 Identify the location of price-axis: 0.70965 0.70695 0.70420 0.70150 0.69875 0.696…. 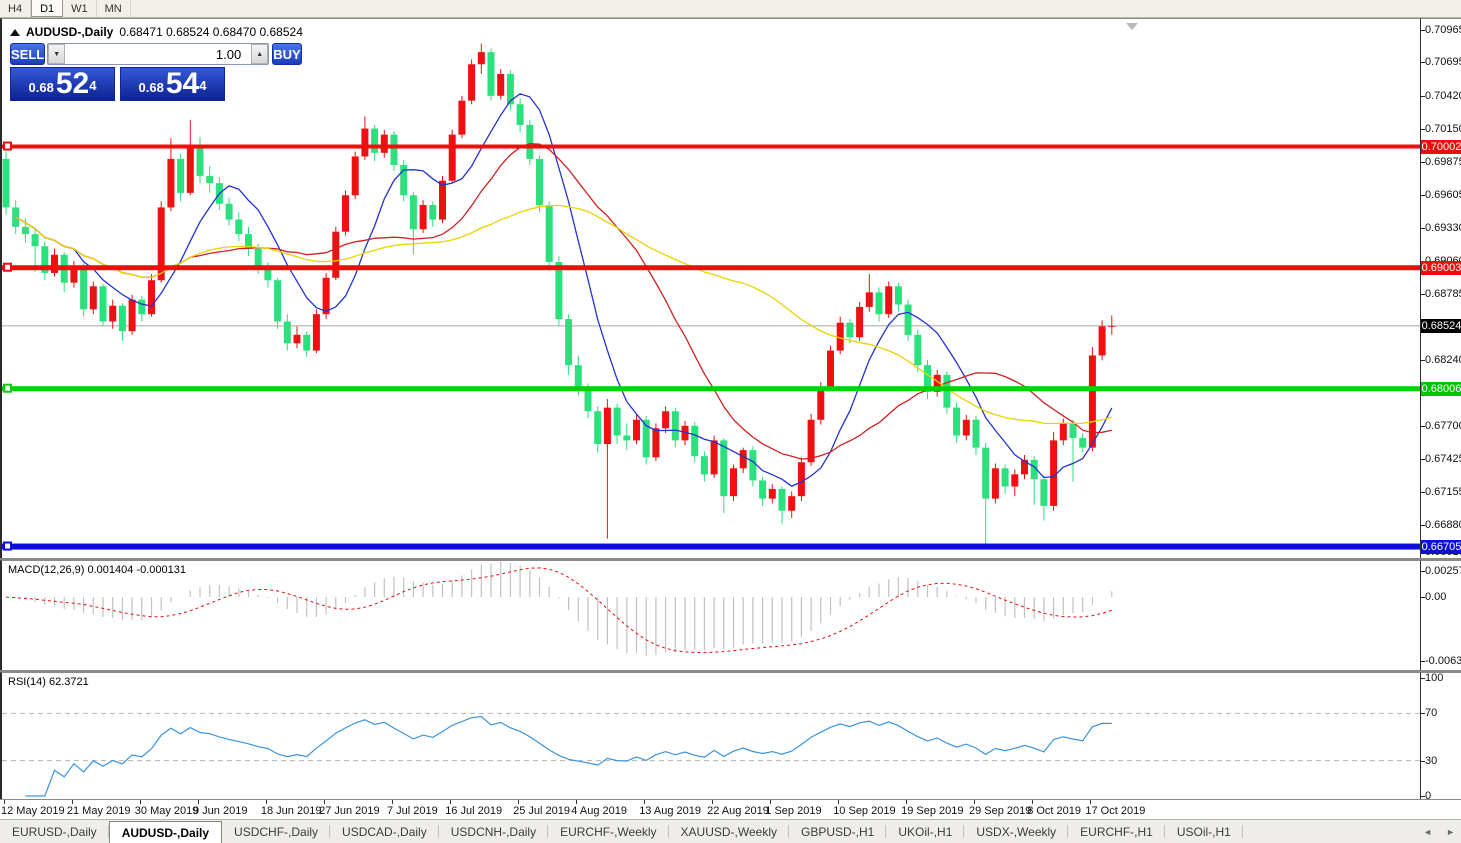
(1440, 288).